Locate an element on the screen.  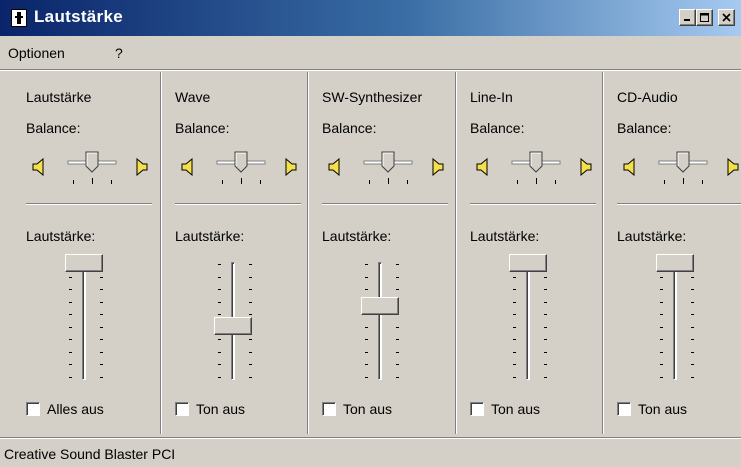
menu-options: Optionen is located at coordinates (36, 53).